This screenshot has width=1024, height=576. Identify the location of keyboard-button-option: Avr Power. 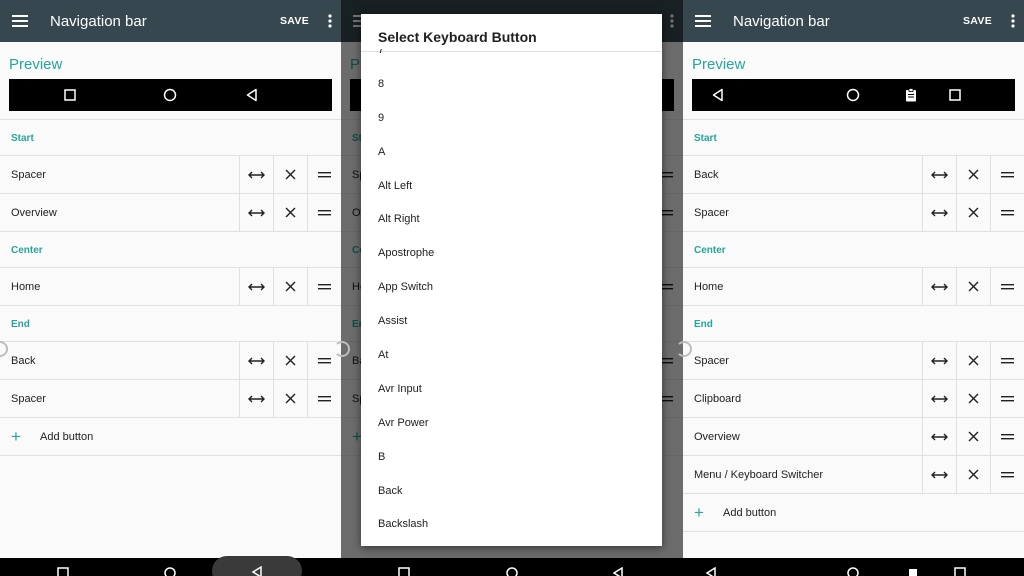
(511, 423).